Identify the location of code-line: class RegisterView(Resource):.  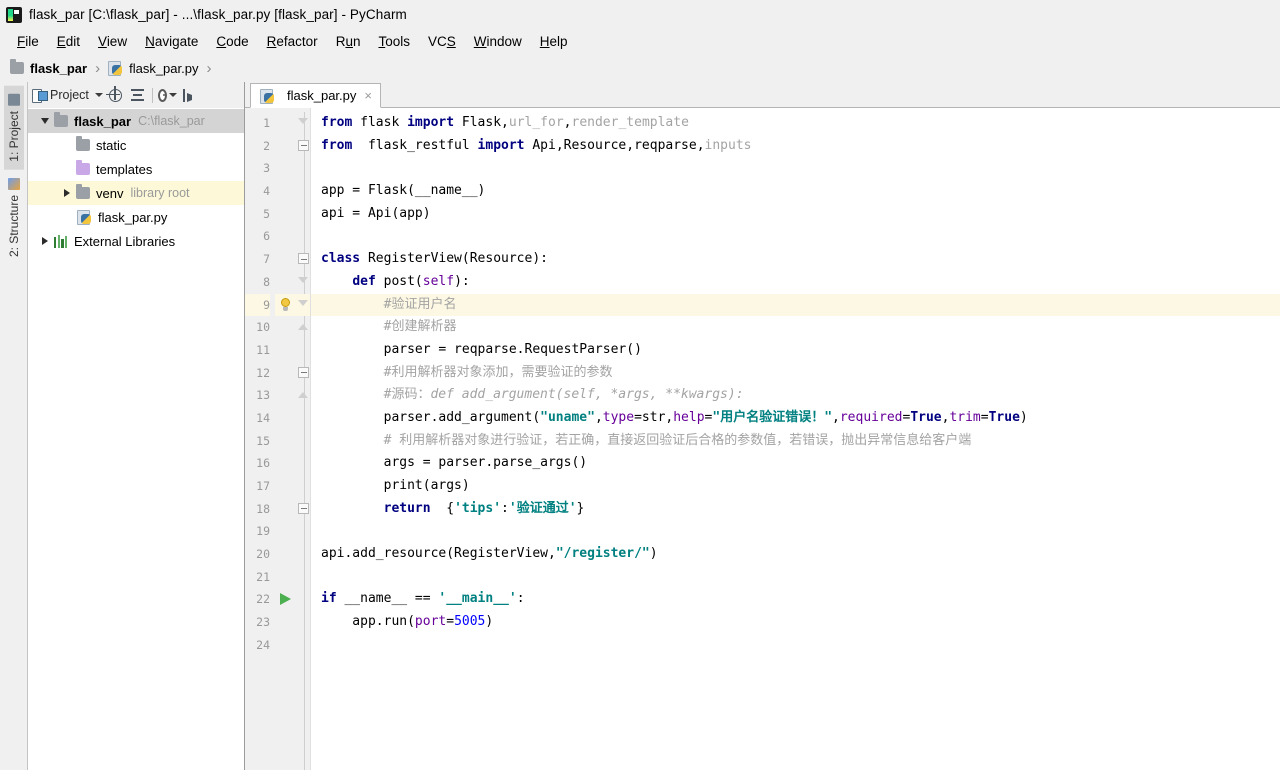
(795, 259).